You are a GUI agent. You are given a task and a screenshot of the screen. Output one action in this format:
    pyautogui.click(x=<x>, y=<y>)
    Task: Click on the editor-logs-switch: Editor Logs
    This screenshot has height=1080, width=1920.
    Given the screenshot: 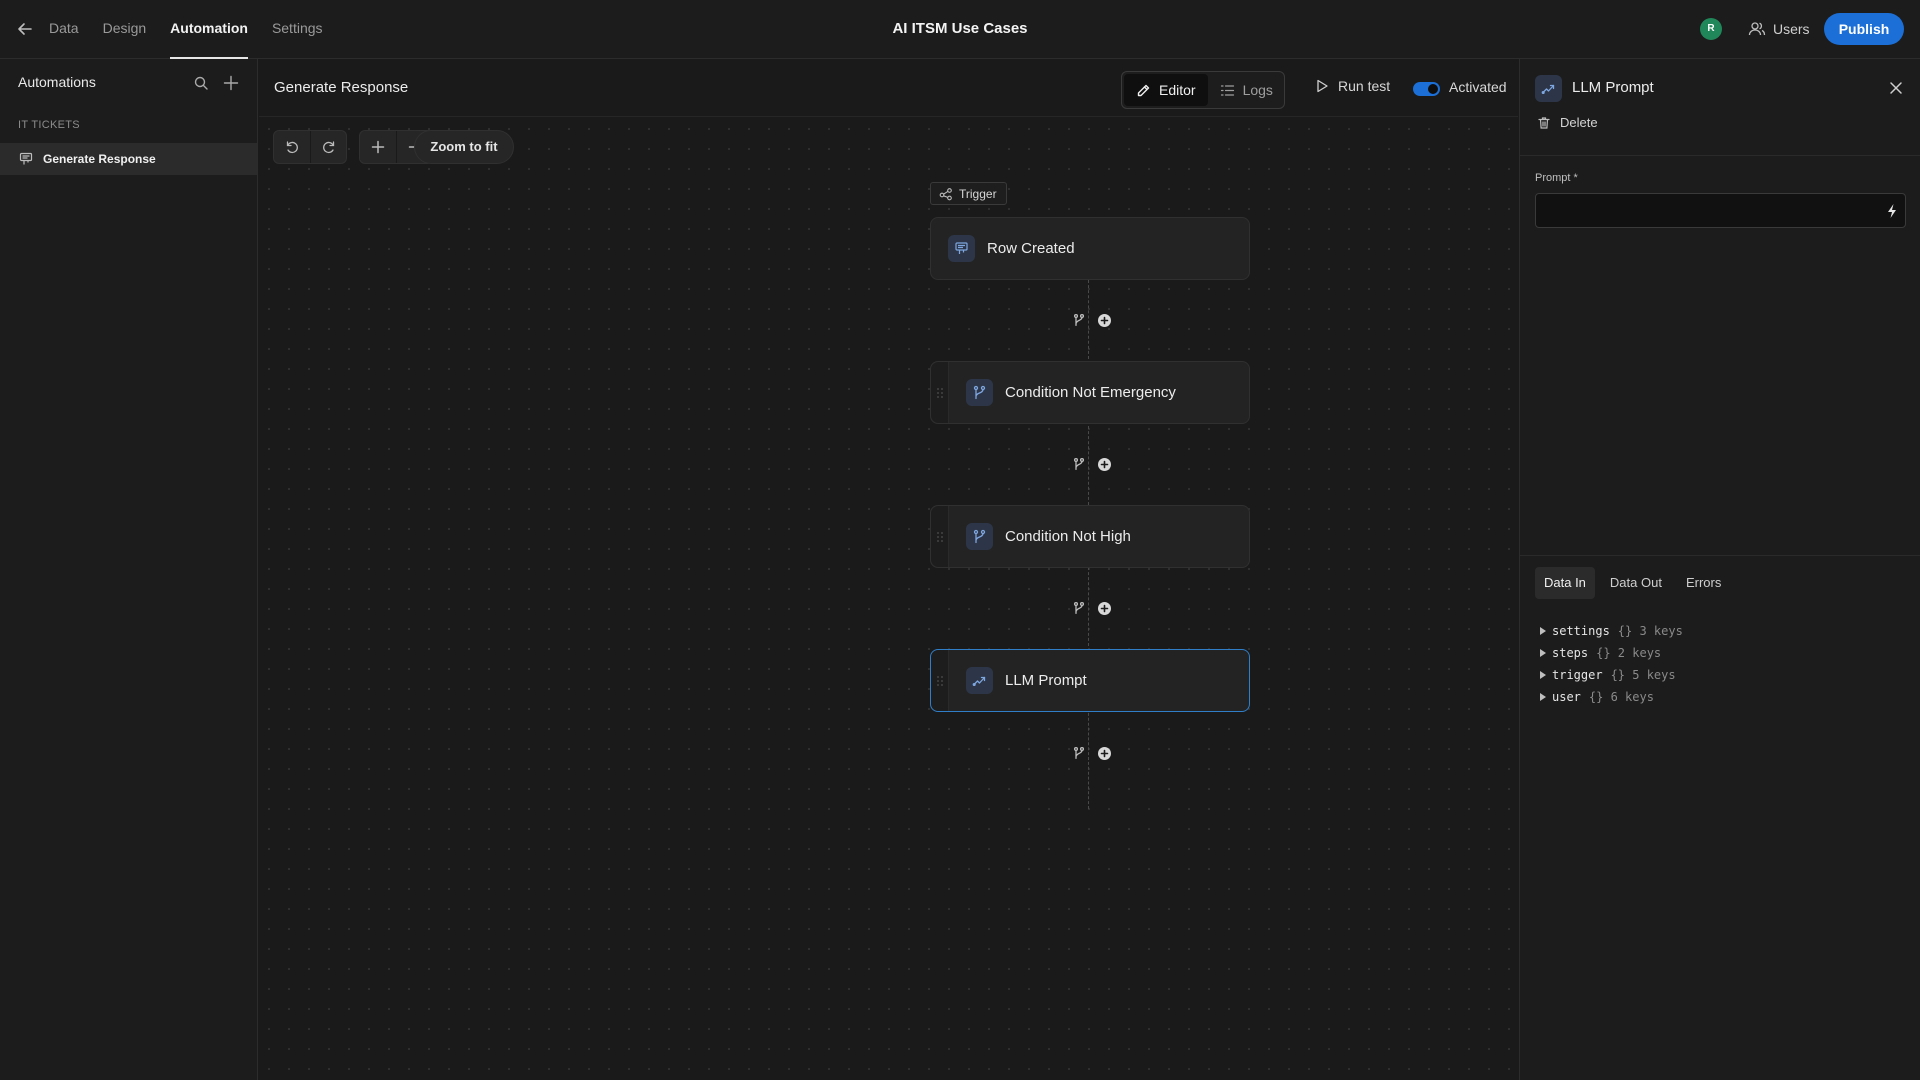 What is the action you would take?
    pyautogui.click(x=1203, y=90)
    